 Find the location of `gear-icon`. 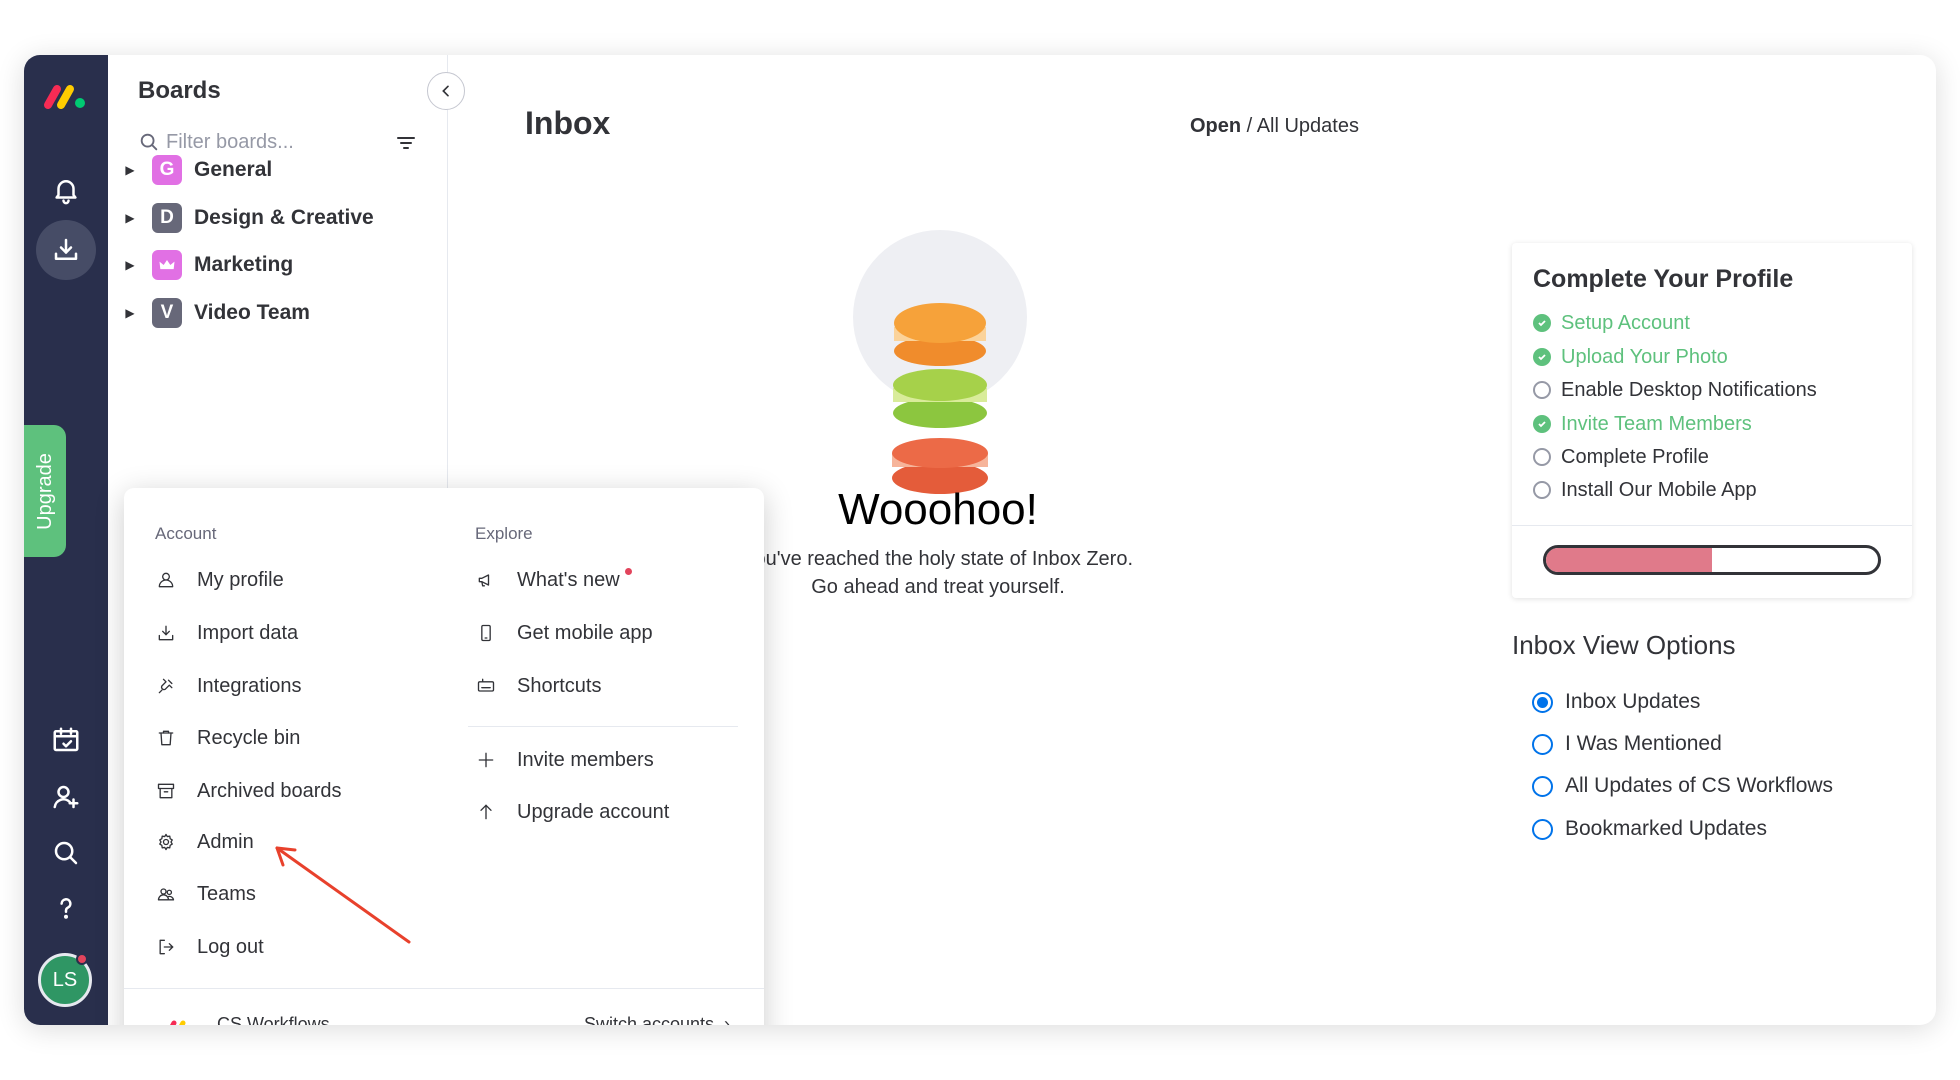

gear-icon is located at coordinates (166, 842).